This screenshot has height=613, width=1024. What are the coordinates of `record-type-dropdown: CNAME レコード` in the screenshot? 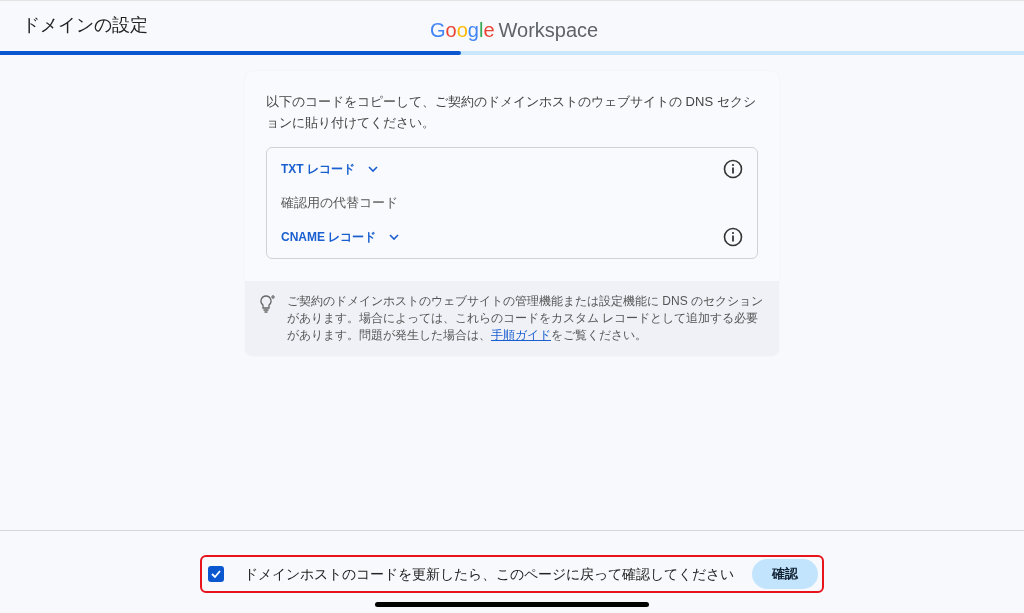 It's located at (341, 237).